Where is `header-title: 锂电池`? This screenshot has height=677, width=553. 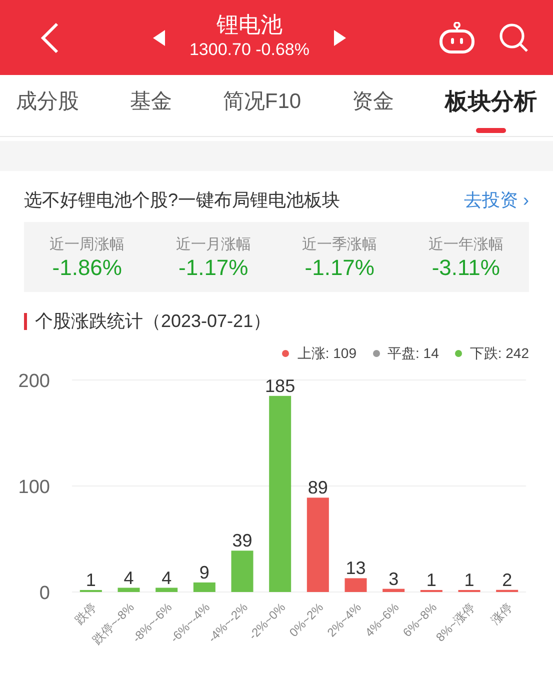
header-title: 锂电池 is located at coordinates (249, 24).